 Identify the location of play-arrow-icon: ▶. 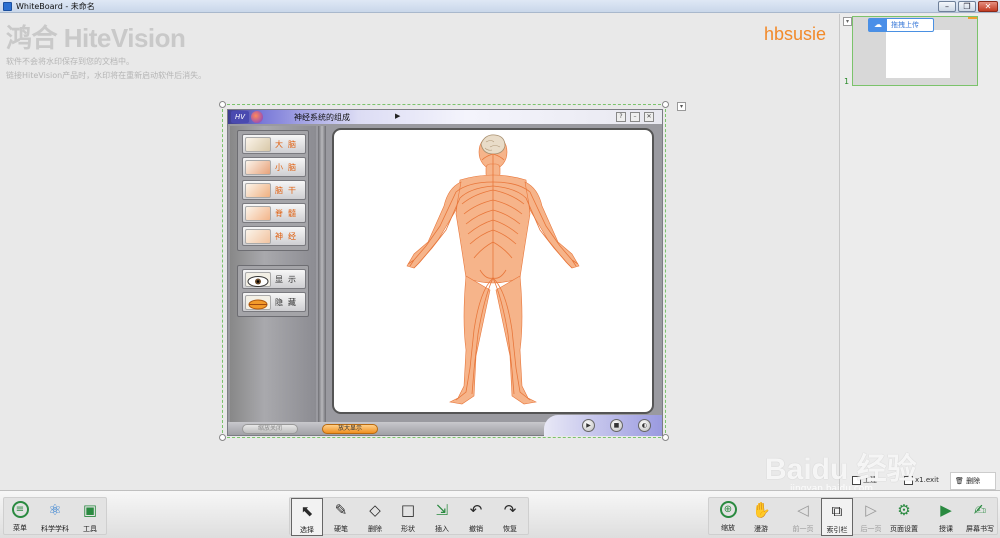
(397, 116).